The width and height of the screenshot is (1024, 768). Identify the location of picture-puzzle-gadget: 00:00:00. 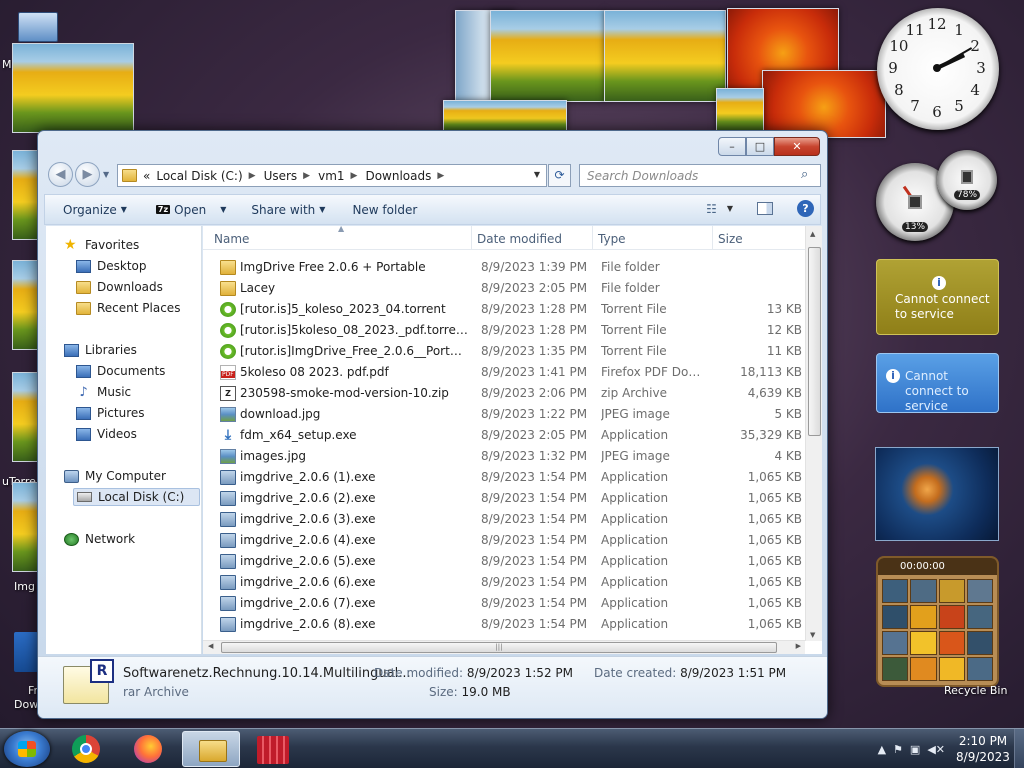
(937, 621).